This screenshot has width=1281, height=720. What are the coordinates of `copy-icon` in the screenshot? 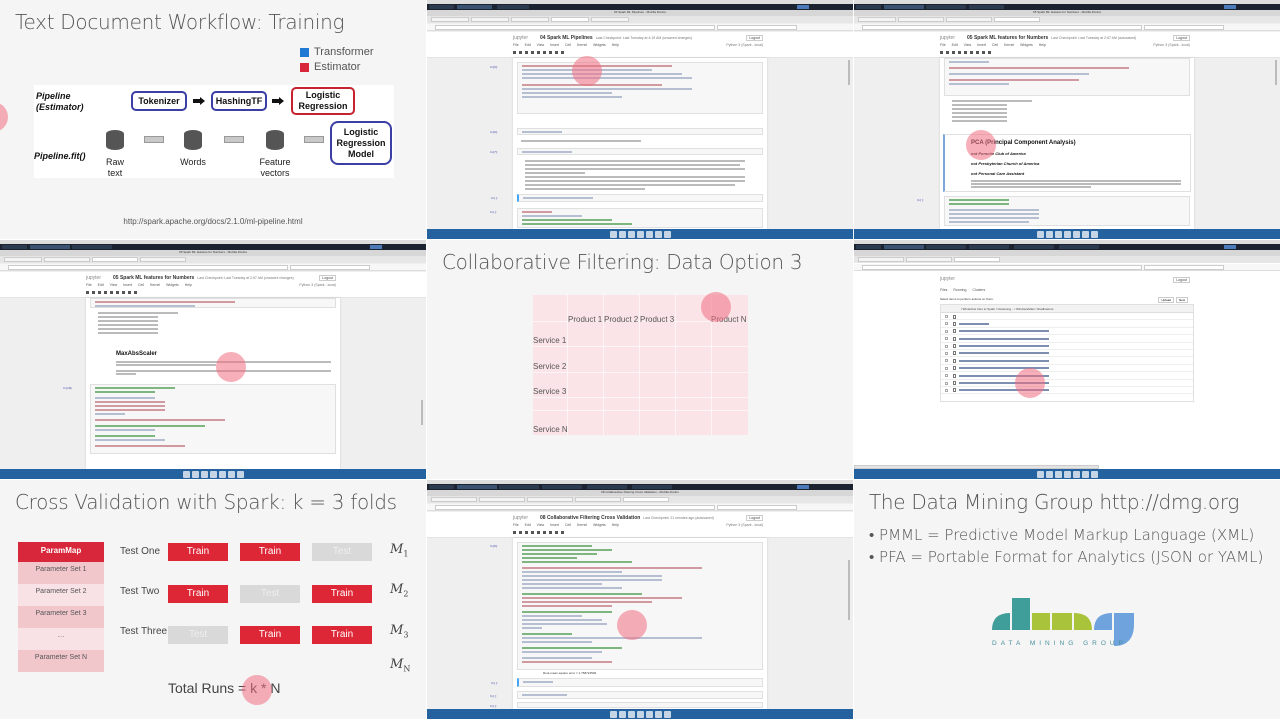 It's located at (532, 52).